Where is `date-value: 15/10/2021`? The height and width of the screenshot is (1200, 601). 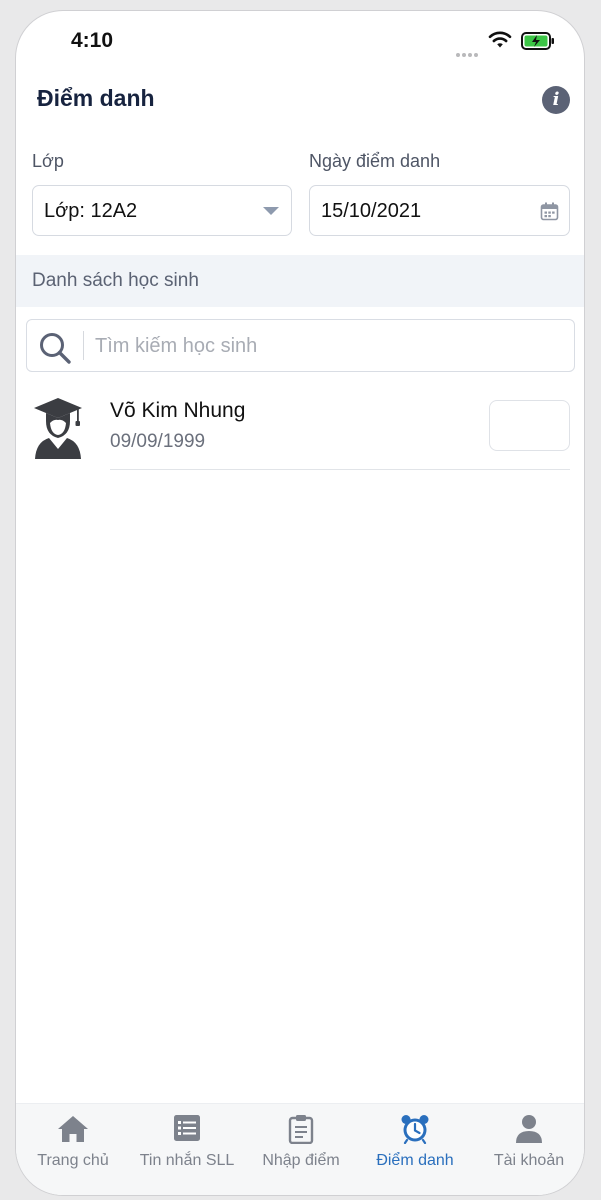 date-value: 15/10/2021 is located at coordinates (371, 211).